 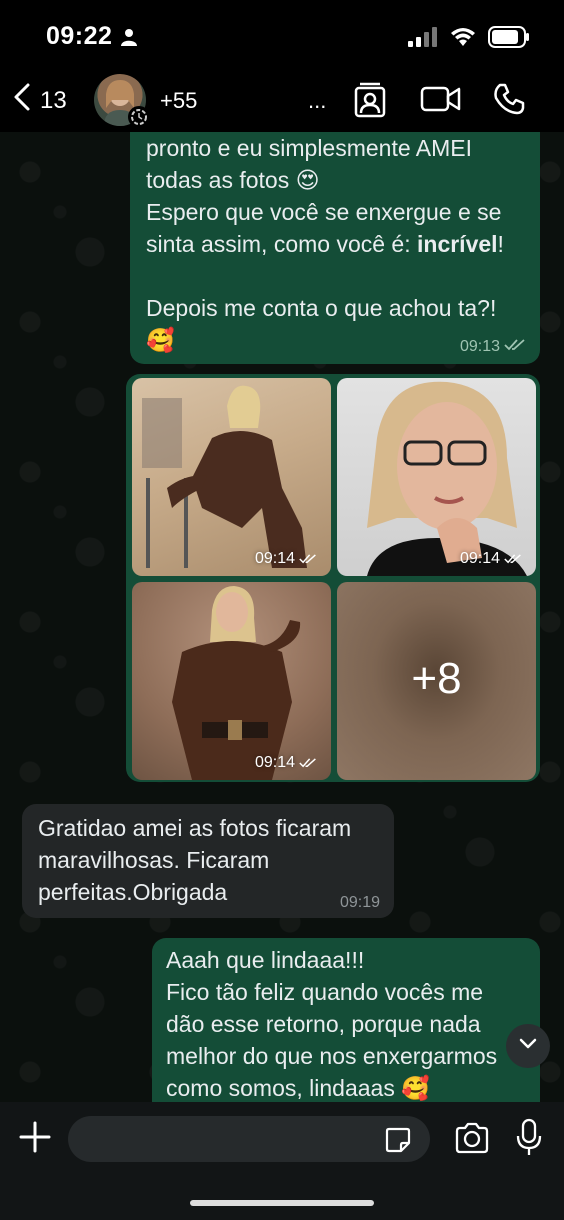 I want to click on back-button: 13, so click(x=39, y=100).